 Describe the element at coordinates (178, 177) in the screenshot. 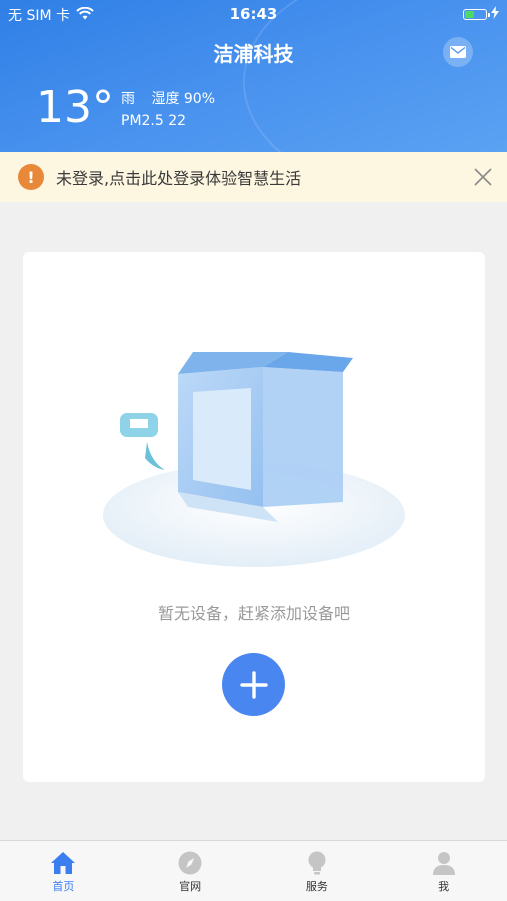

I see `login-notice-text: 未登录,点击此处登录体验智慧生活` at that location.